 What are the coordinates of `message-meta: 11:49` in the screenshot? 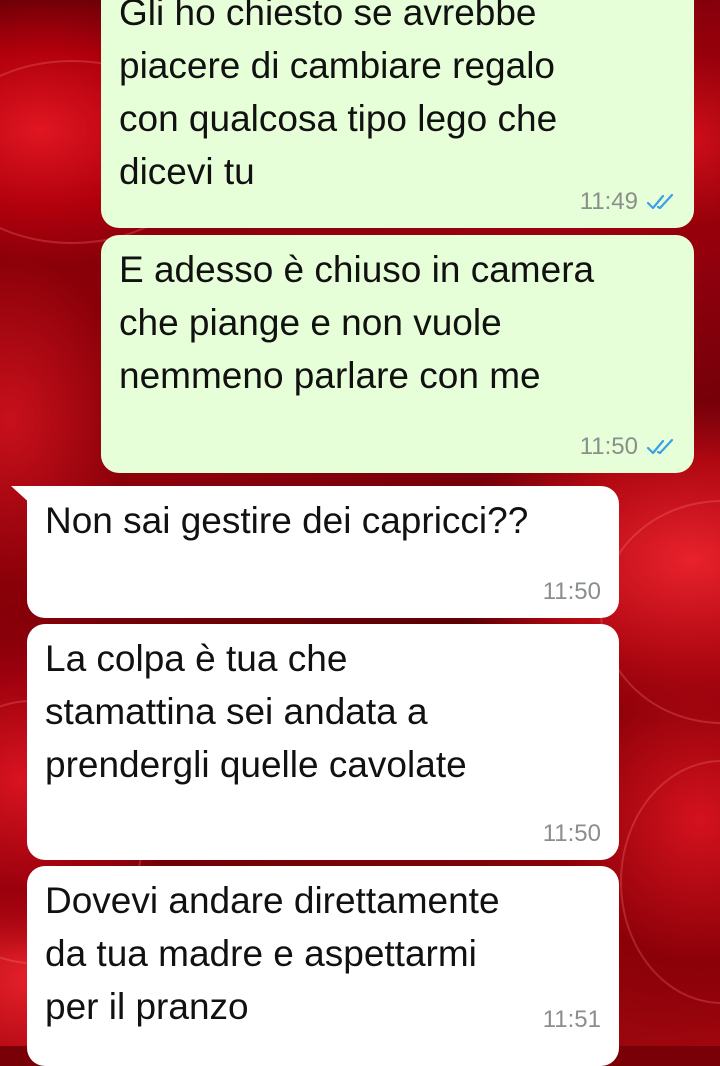 It's located at (628, 202).